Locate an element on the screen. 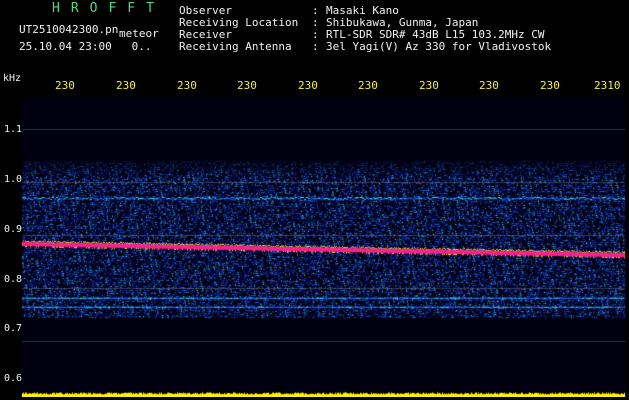 The image size is (629, 400). count: 0.. is located at coordinates (141, 46).